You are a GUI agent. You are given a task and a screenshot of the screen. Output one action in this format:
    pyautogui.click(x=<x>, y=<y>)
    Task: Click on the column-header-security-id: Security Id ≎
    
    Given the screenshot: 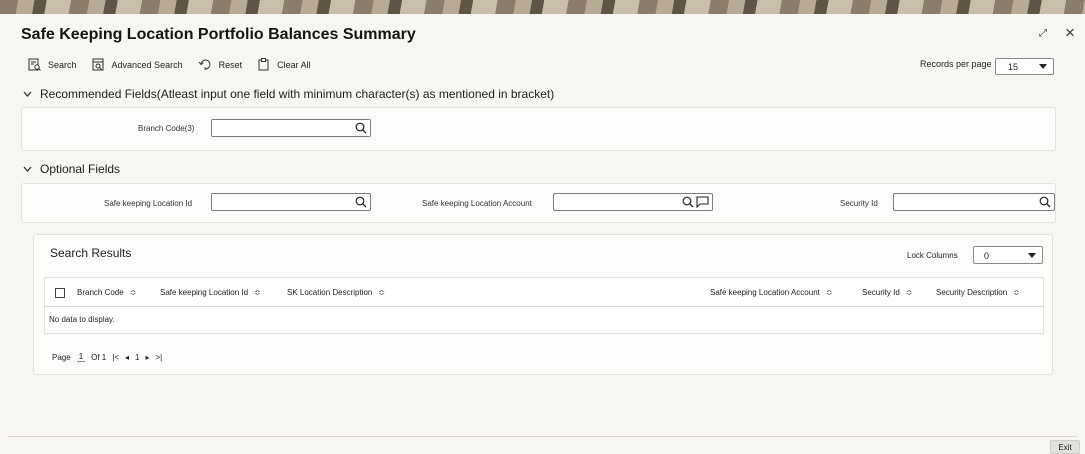 What is the action you would take?
    pyautogui.click(x=887, y=292)
    